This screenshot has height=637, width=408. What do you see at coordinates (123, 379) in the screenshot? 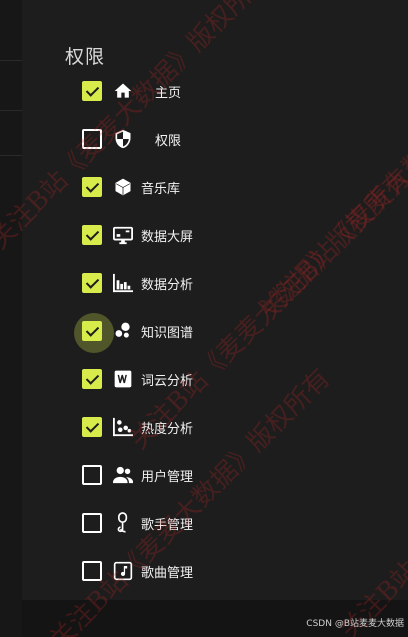
I see `wordcloud-icon` at bounding box center [123, 379].